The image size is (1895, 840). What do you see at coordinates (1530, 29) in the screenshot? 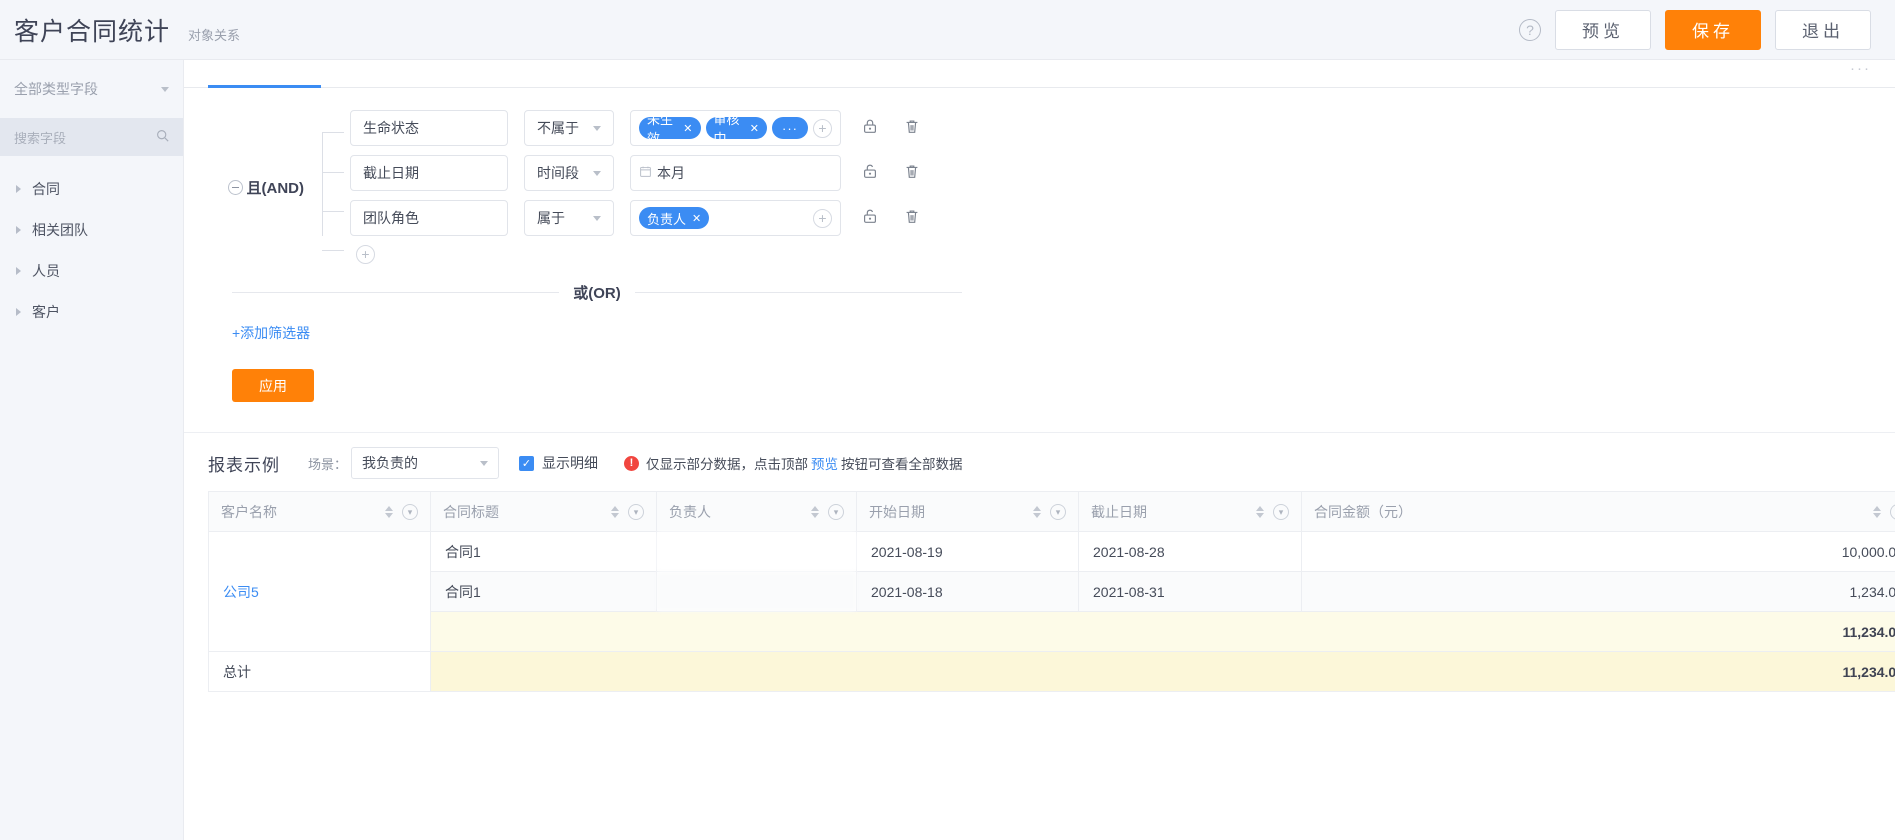
I see `help-icon: ?` at bounding box center [1530, 29].